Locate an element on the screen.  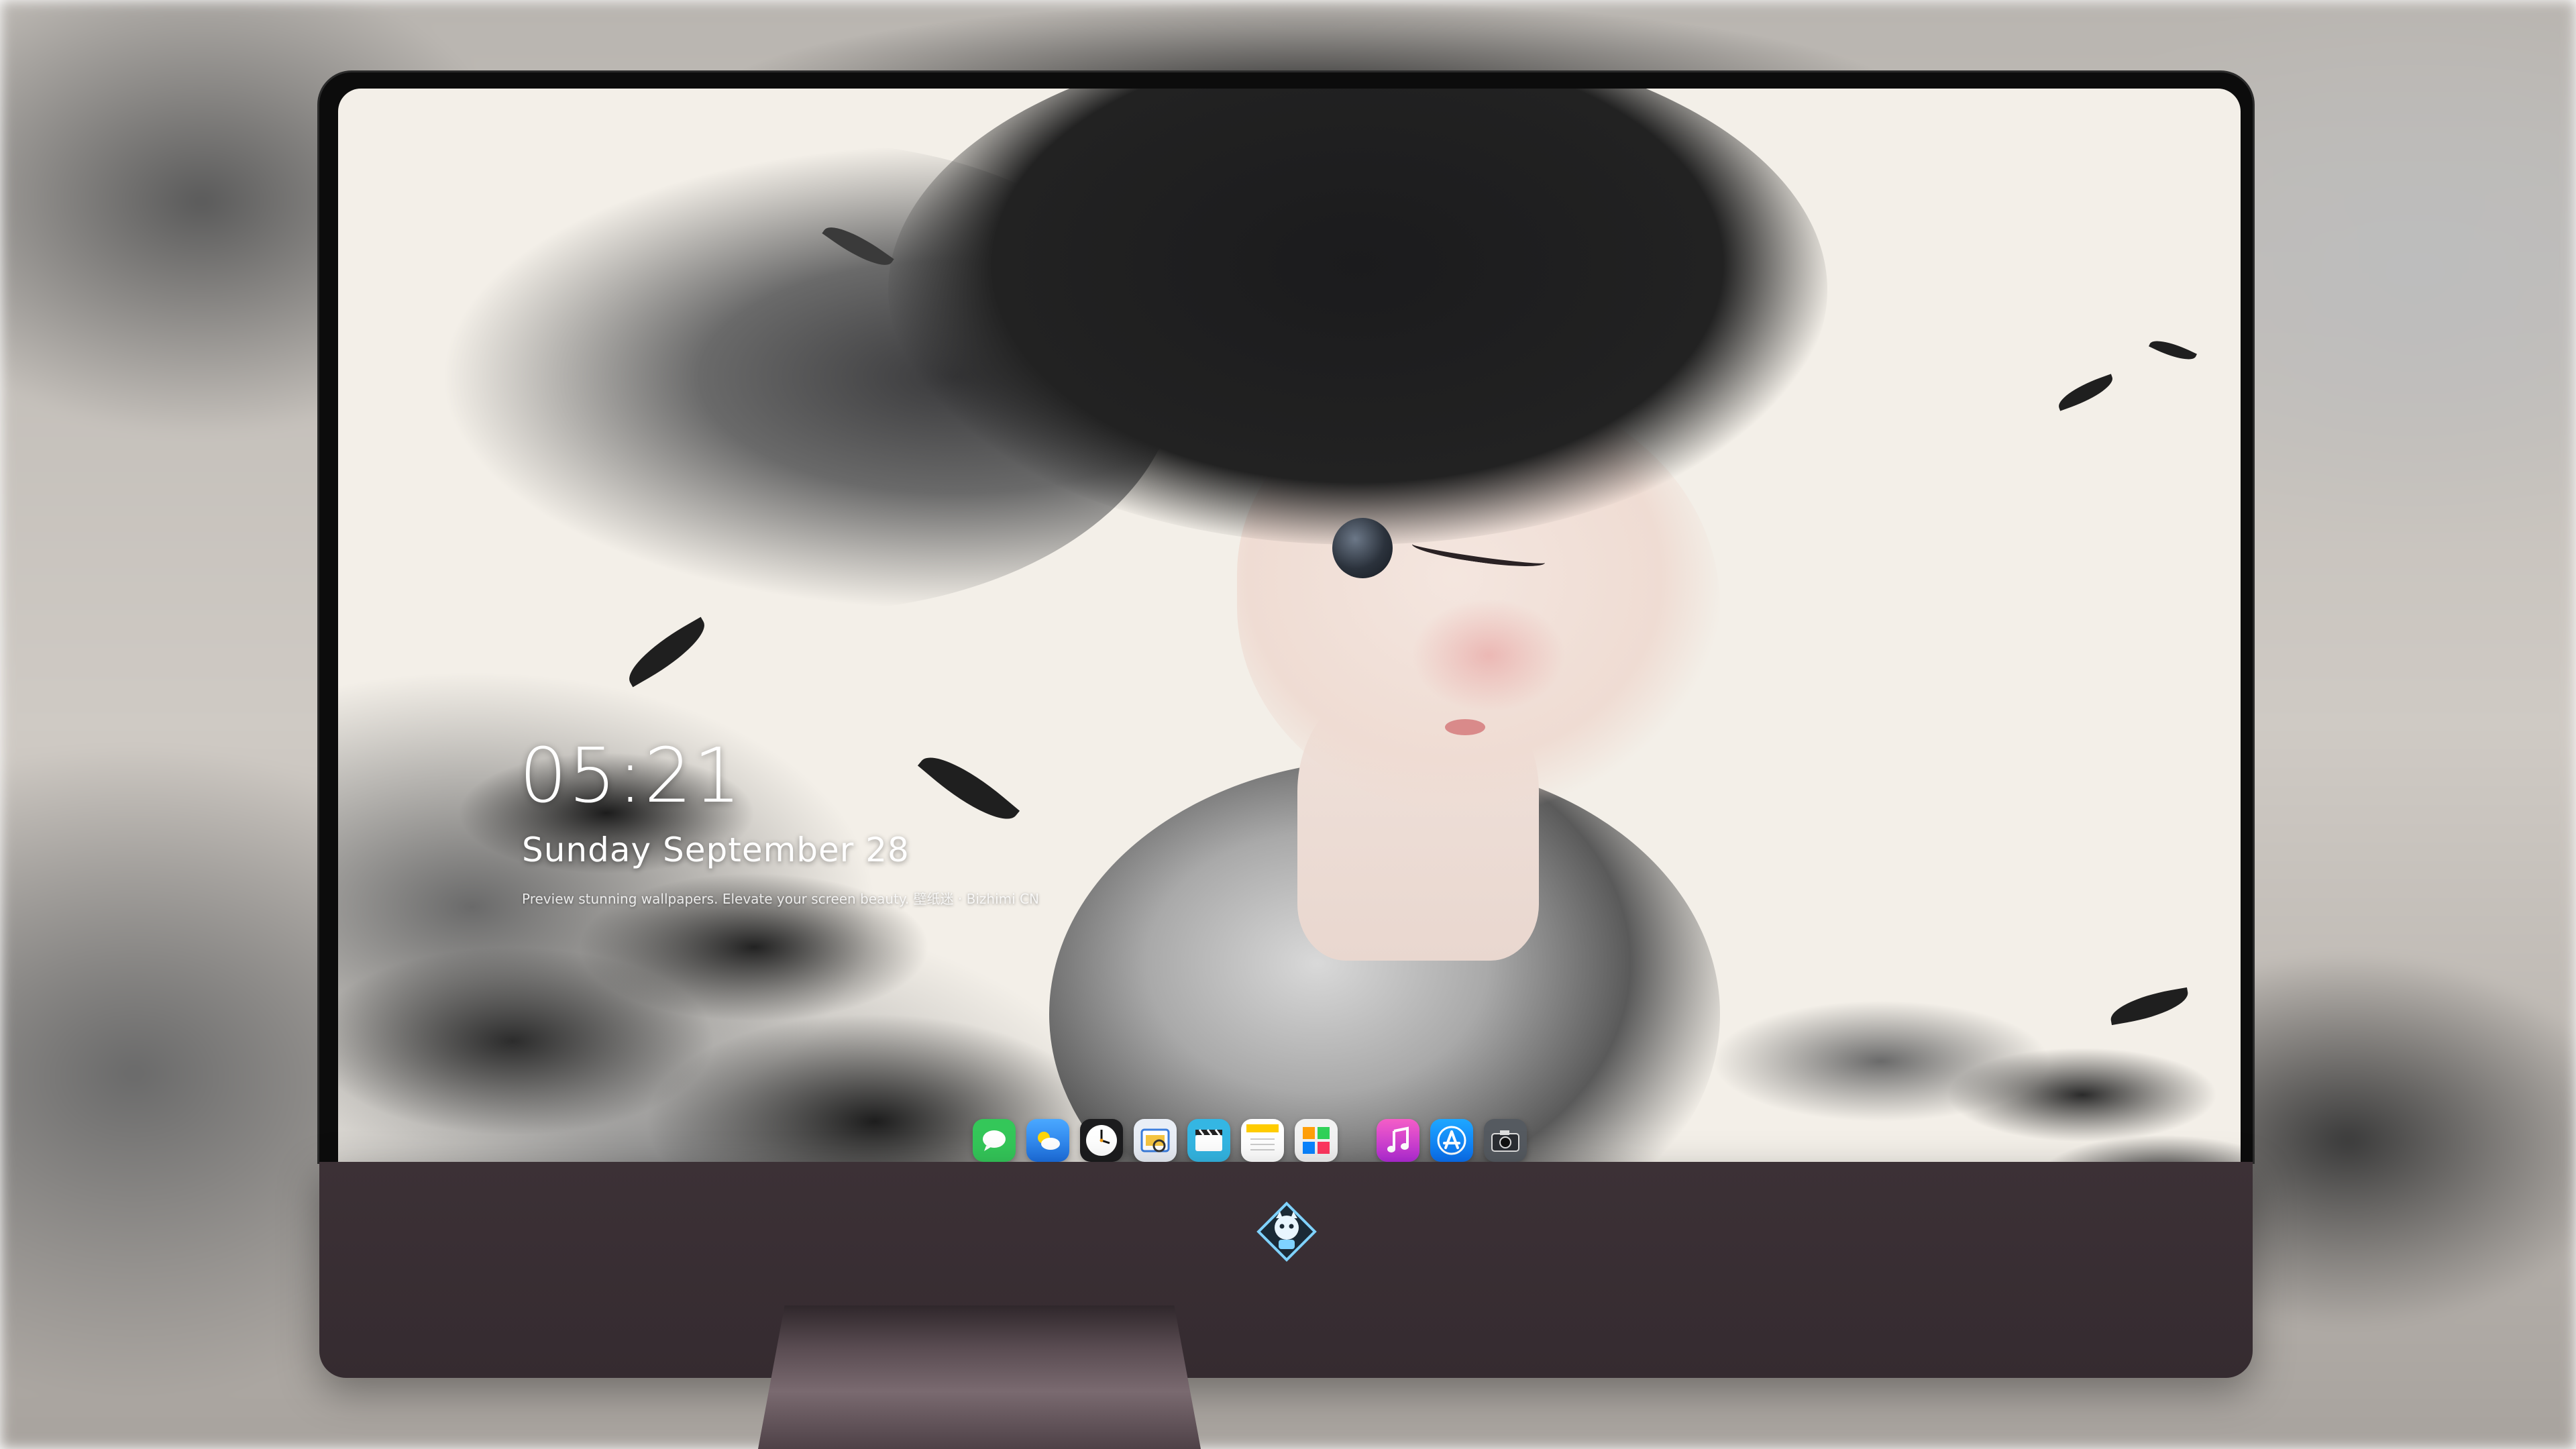
photos-icon is located at coordinates (1316, 1140).